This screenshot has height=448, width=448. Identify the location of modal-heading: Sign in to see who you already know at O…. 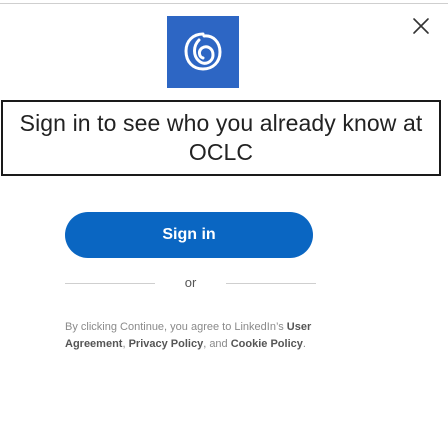
(221, 137).